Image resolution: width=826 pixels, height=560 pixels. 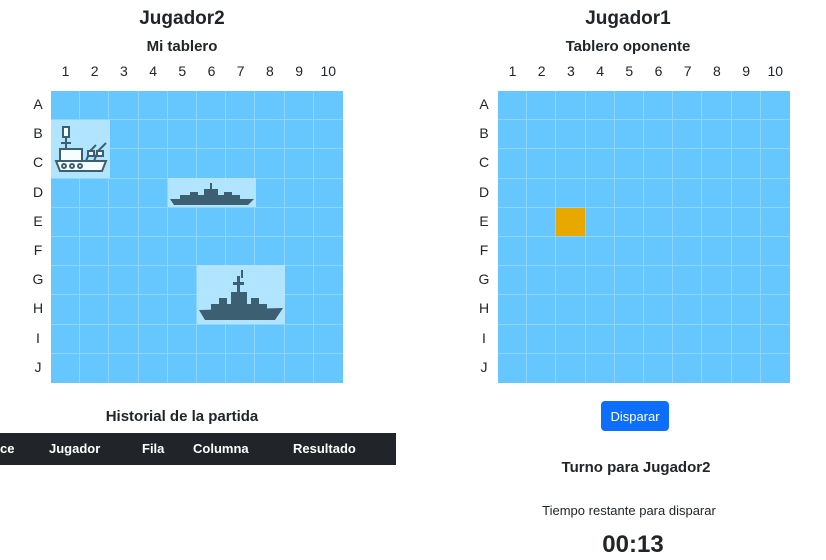 I want to click on board-cell-H5, so click(x=629, y=310).